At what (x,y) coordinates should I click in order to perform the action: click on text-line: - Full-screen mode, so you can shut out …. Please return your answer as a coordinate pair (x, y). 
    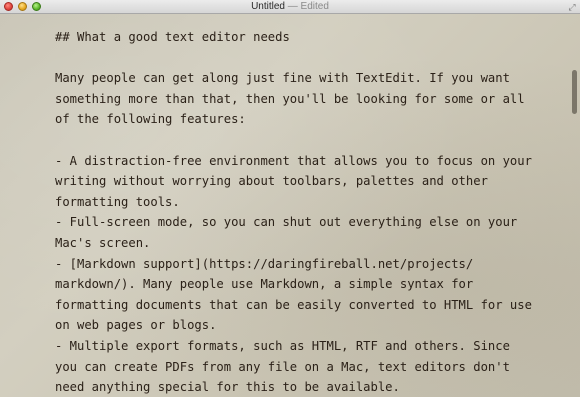
    Looking at the image, I should click on (286, 222).